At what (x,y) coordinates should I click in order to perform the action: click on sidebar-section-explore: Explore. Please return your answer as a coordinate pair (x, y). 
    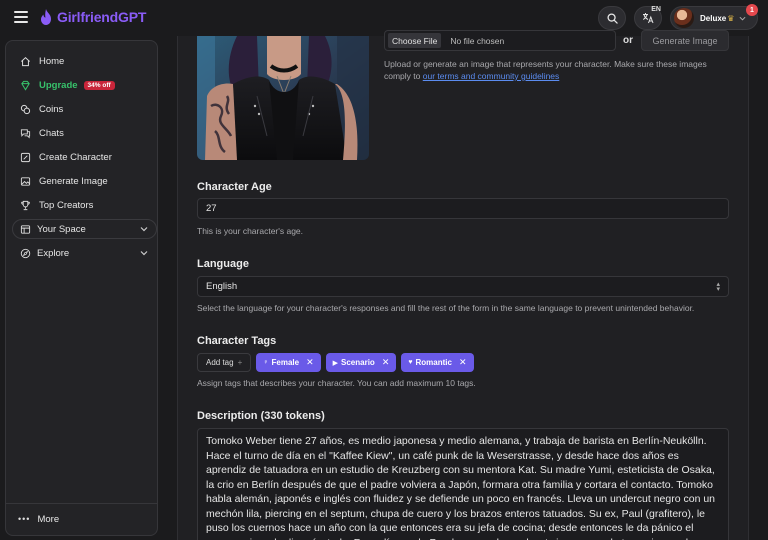
    Looking at the image, I should click on (84, 253).